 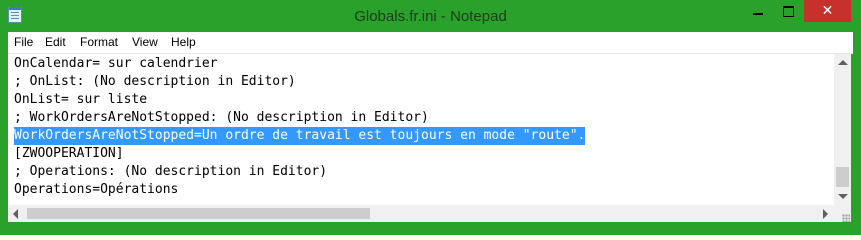 I want to click on menu-bar: File Edit Format View Help, so click(x=430, y=43).